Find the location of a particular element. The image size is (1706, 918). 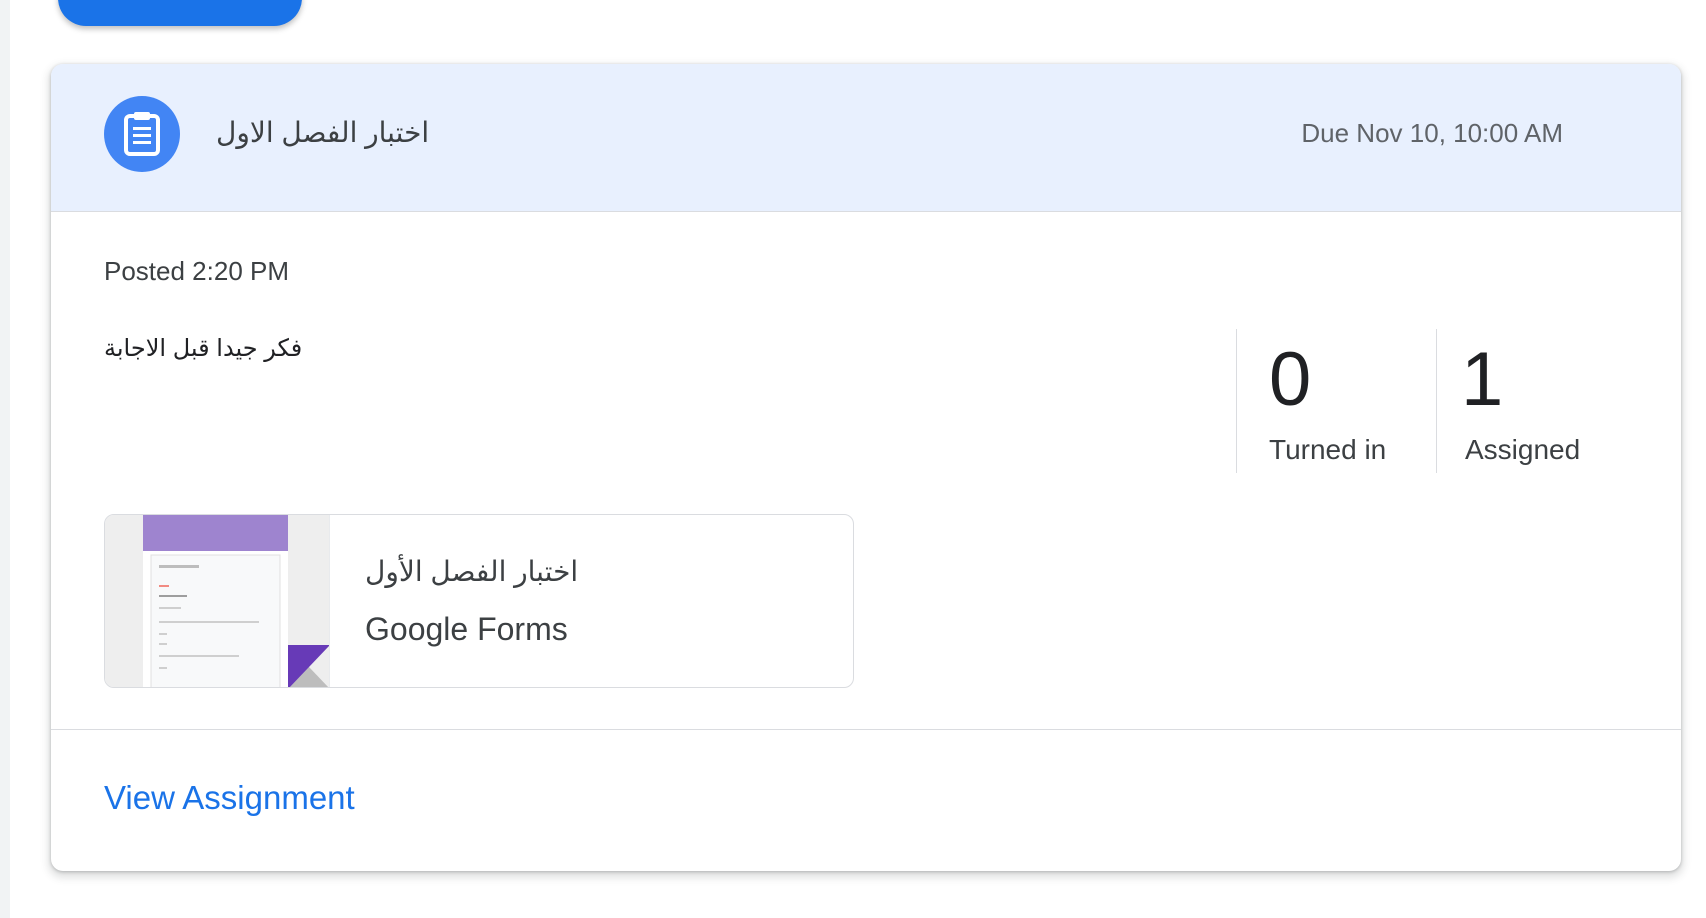

attachment-google-form: اختبار الفصل الأول Google Forms is located at coordinates (479, 601).